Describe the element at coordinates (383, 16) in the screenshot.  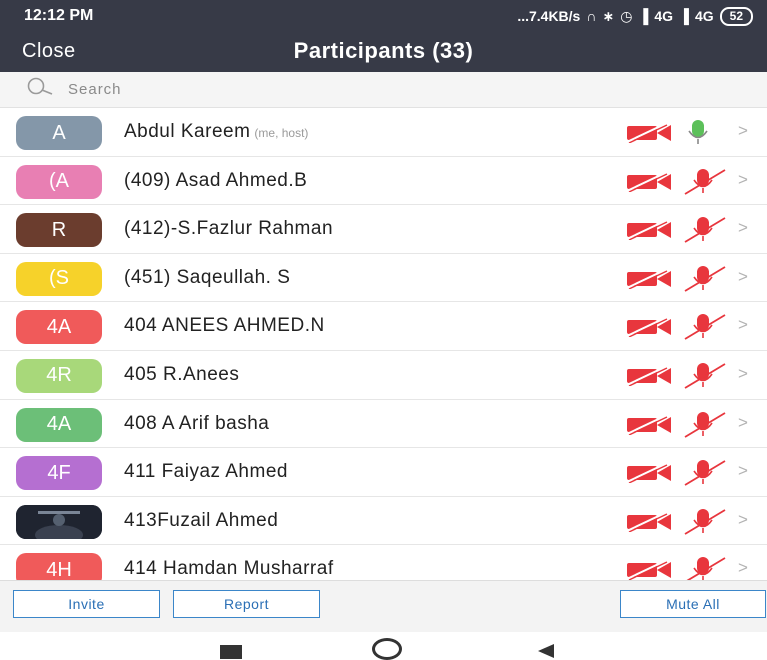
I see `status-bar: 12:12 PM ...7.4KB/s ∩ ∗ ◷ ▐ 4G ▐ 4G 52` at that location.